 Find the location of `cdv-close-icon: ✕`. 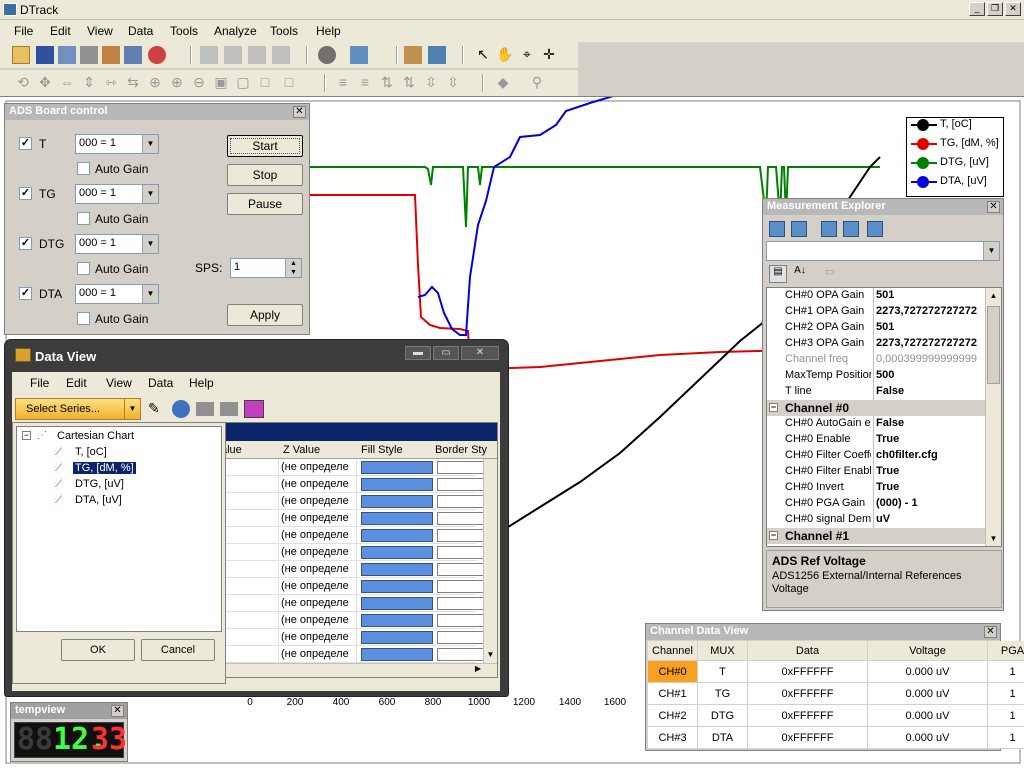

cdv-close-icon: ✕ is located at coordinates (990, 632).